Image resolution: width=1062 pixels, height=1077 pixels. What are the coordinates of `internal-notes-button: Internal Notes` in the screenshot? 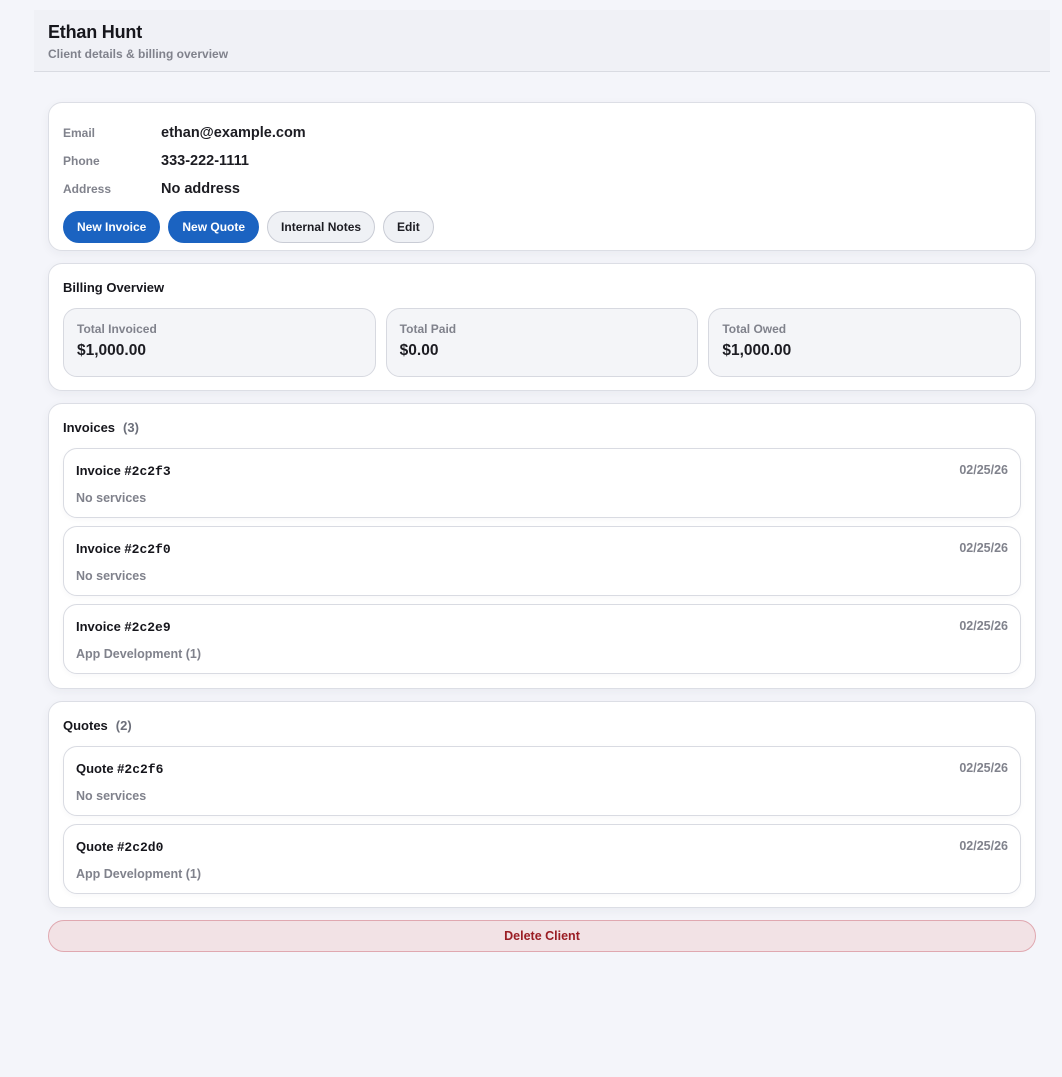 It's located at (321, 227).